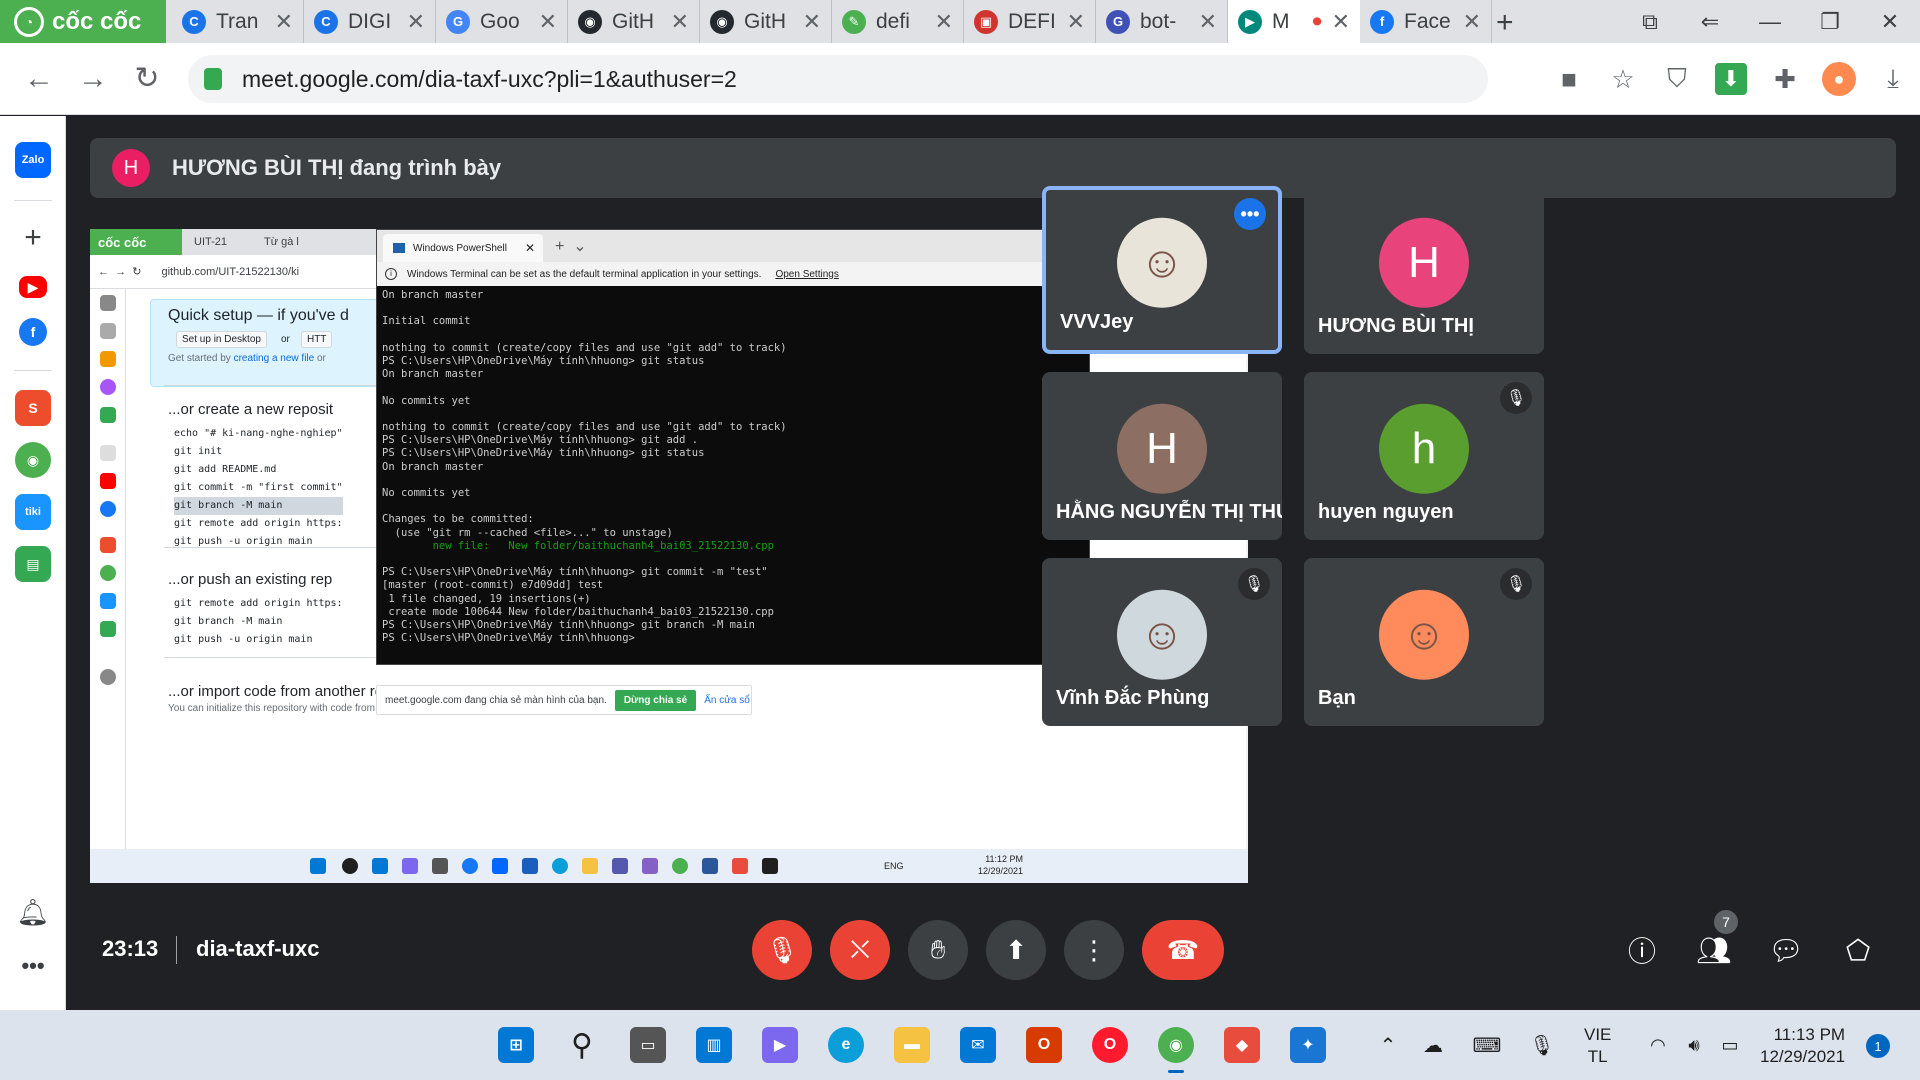 The width and height of the screenshot is (1920, 1080). Describe the element at coordinates (1242, 1045) in the screenshot. I see `git-icon: ◆` at that location.